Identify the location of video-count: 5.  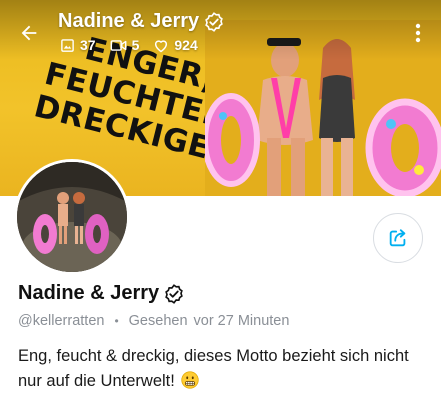
(125, 45).